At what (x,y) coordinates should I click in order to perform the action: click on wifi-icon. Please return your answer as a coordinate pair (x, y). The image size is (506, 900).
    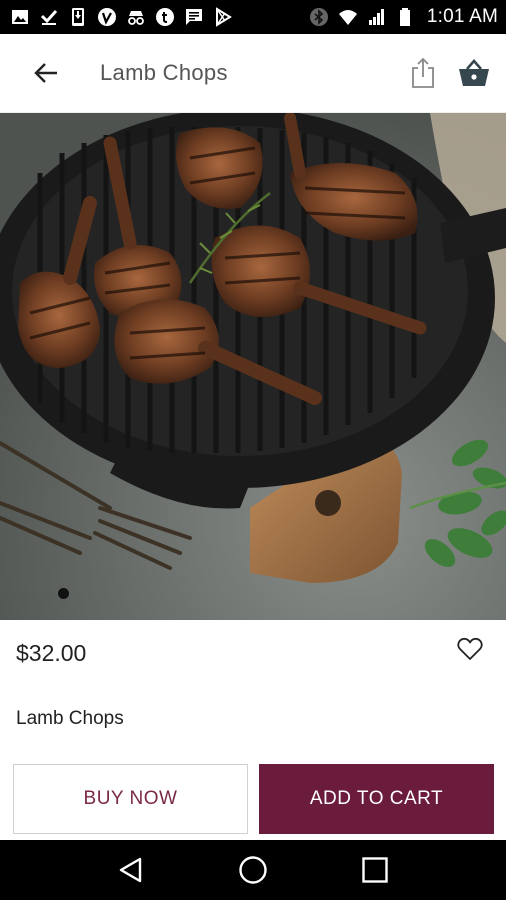
    Looking at the image, I should click on (348, 17).